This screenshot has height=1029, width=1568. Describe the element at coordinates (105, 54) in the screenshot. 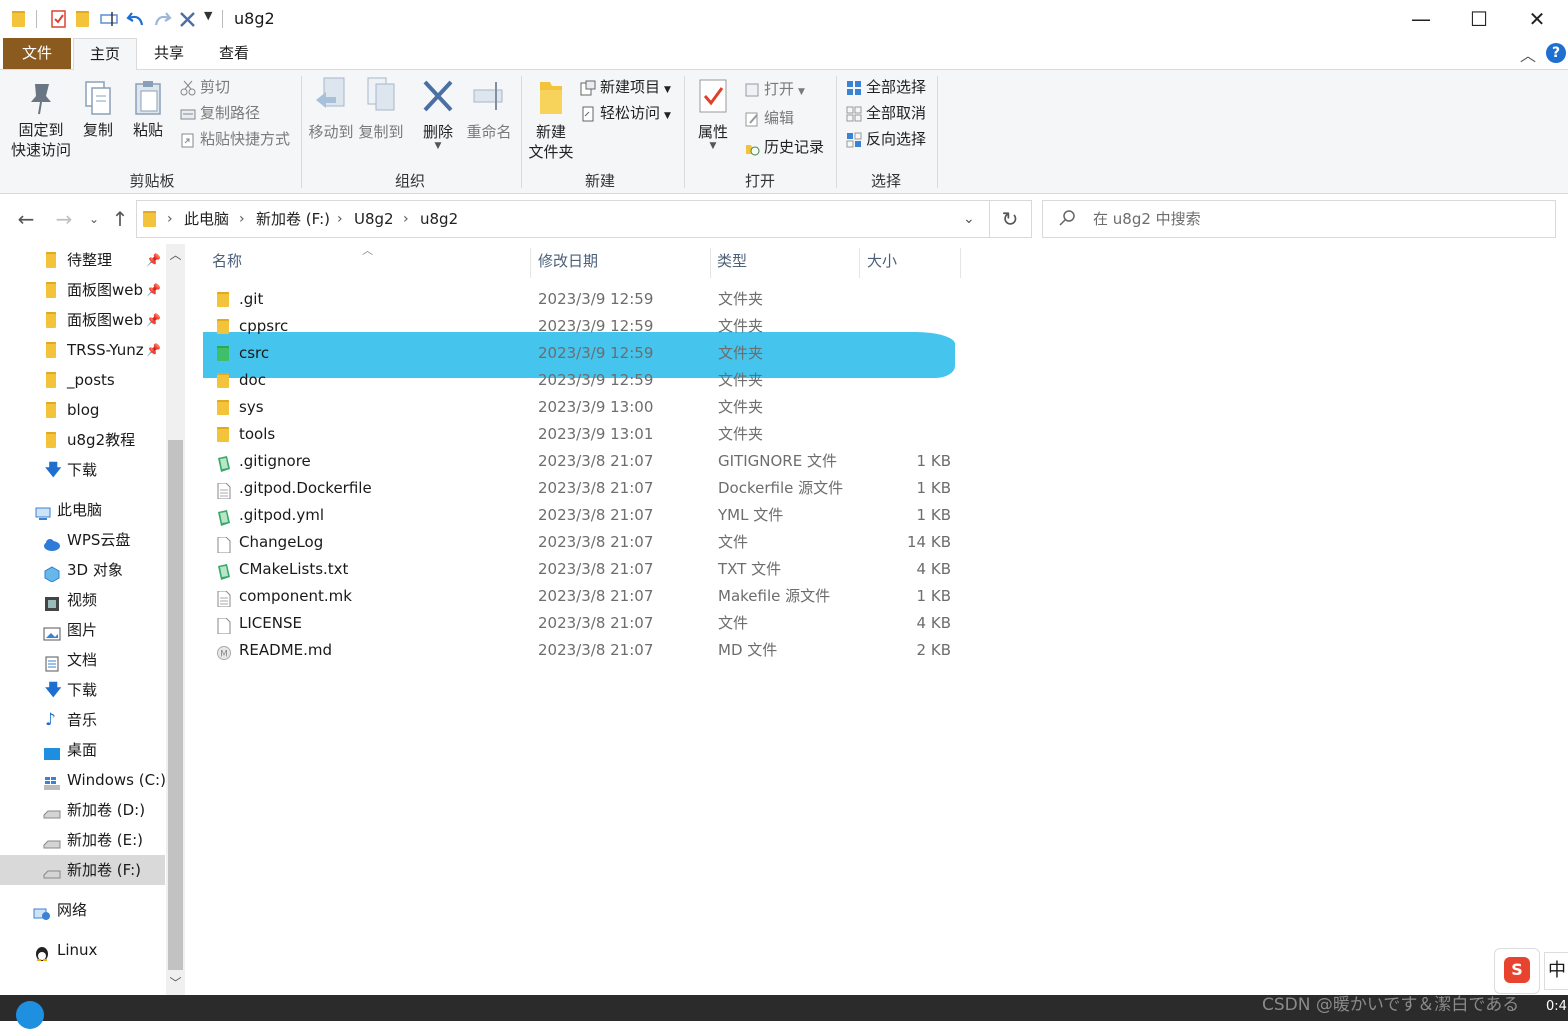

I see `tab-home: 主页` at that location.